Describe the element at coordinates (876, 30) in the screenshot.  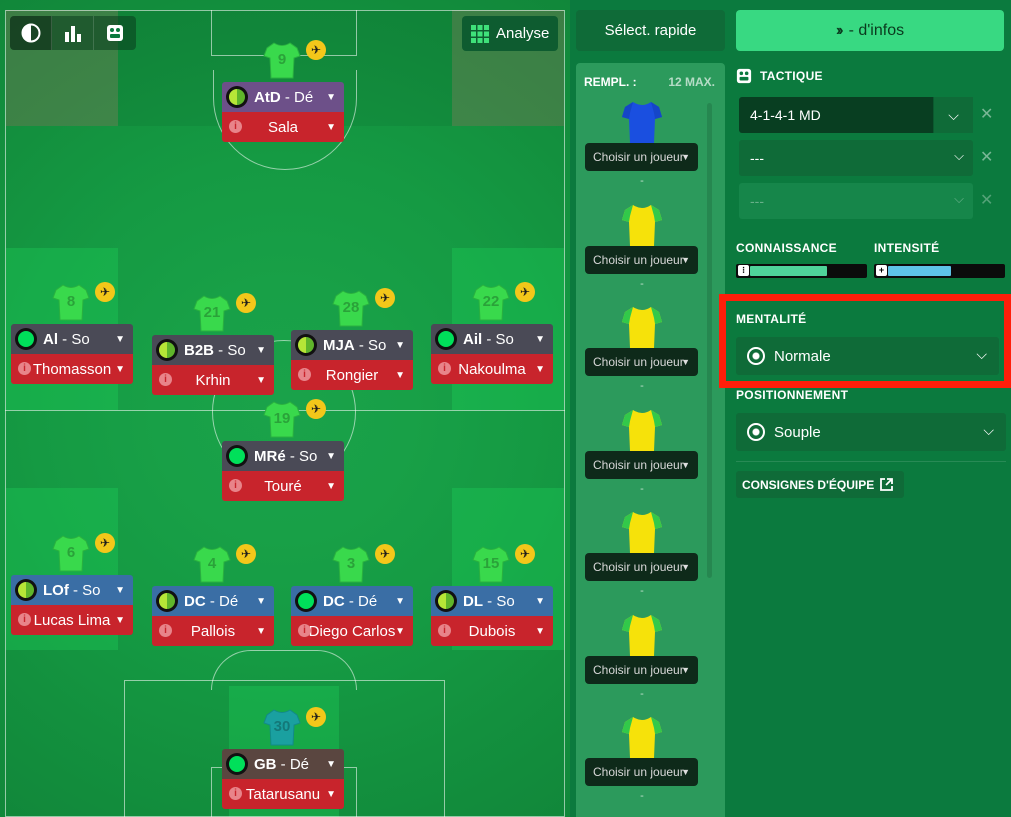
I see `more-info-label: - d'infos` at that location.